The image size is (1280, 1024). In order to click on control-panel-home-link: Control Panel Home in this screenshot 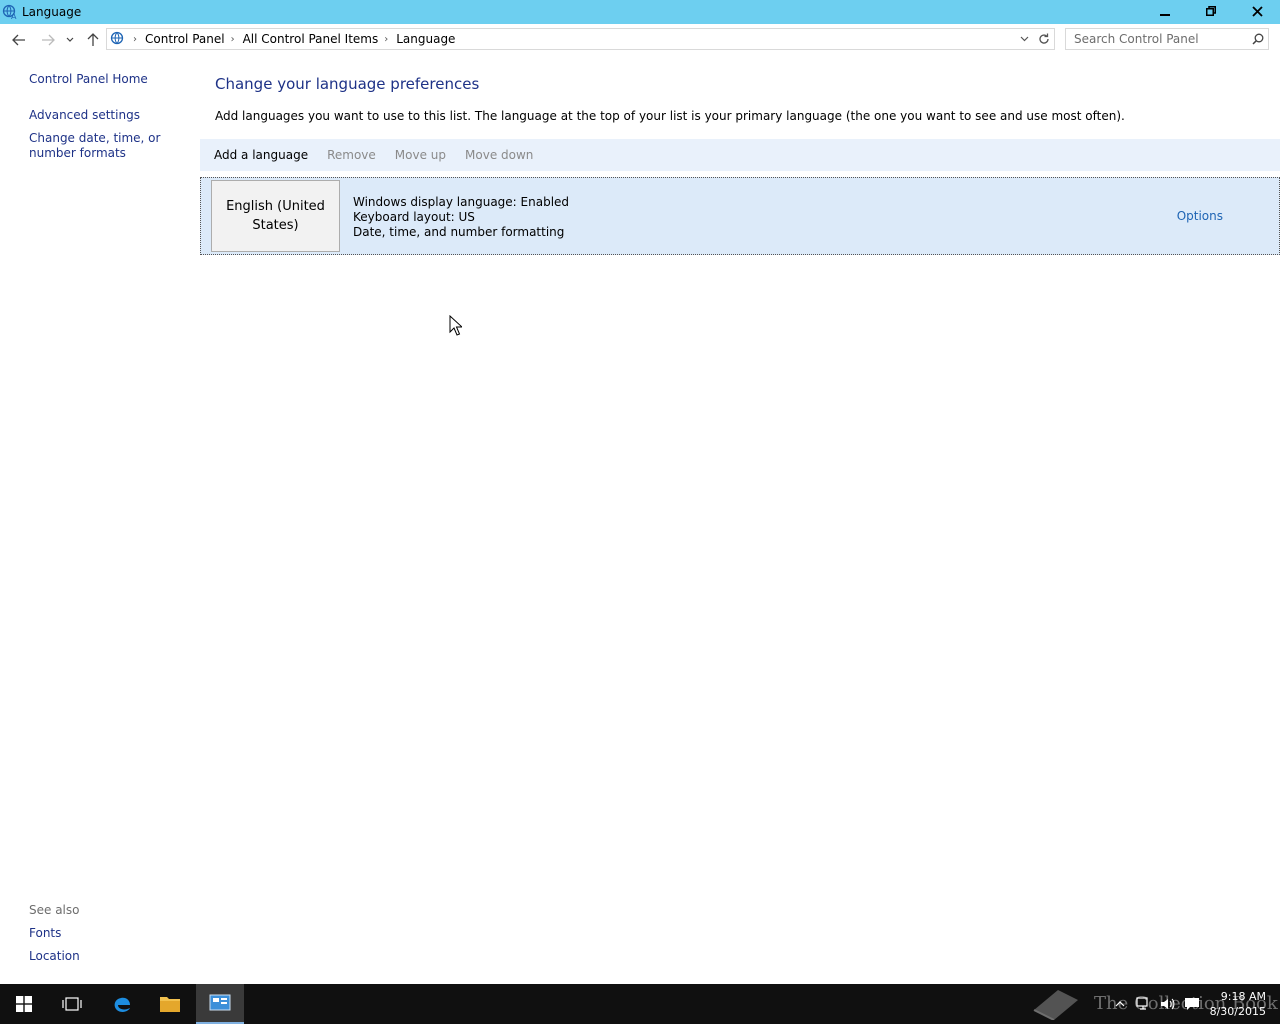, I will do `click(111, 79)`.